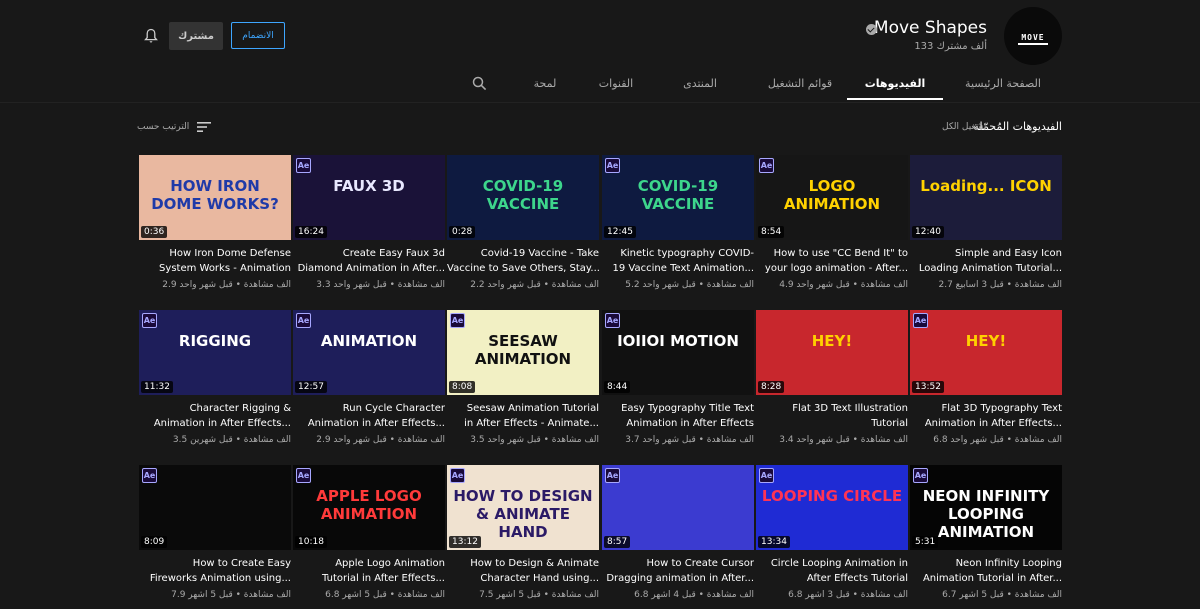  I want to click on video-thumbnail: COVID-19 VACCINE 0:28, so click(523, 197).